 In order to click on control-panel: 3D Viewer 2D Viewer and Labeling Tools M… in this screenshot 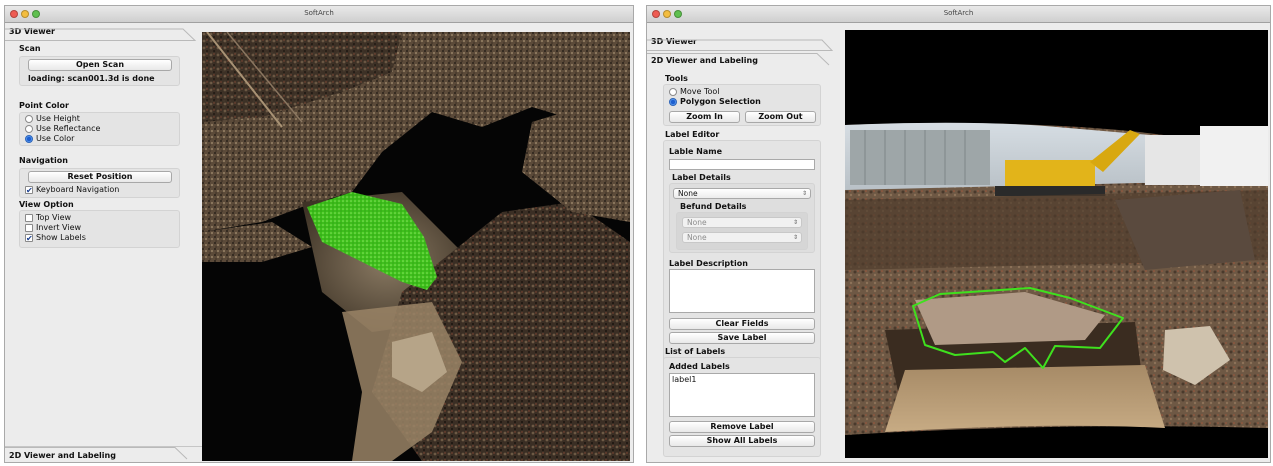, I will do `click(745, 243)`.